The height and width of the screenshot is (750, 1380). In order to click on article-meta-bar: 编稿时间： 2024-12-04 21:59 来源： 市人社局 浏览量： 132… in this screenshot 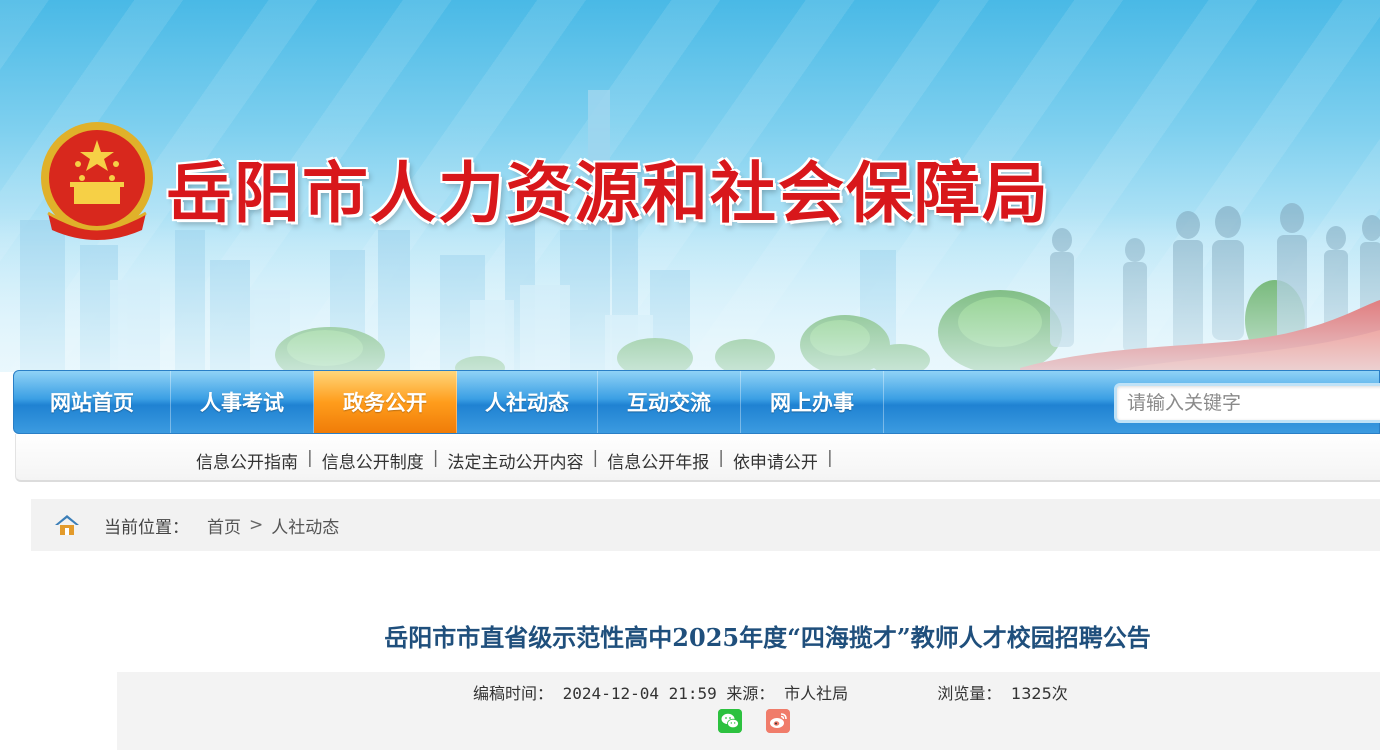, I will do `click(748, 711)`.